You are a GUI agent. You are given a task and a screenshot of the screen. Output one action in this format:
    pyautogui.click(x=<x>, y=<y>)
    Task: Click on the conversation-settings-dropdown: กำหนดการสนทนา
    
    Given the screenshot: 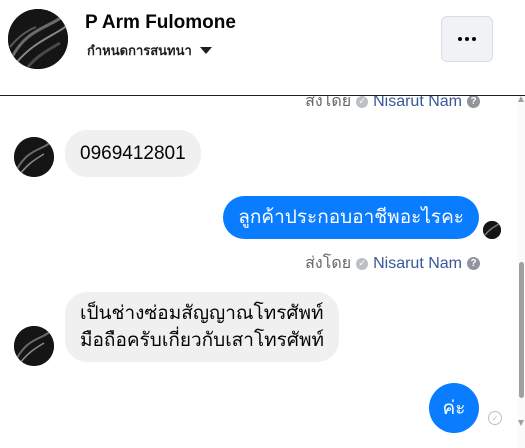 What is the action you would take?
    pyautogui.click(x=149, y=50)
    